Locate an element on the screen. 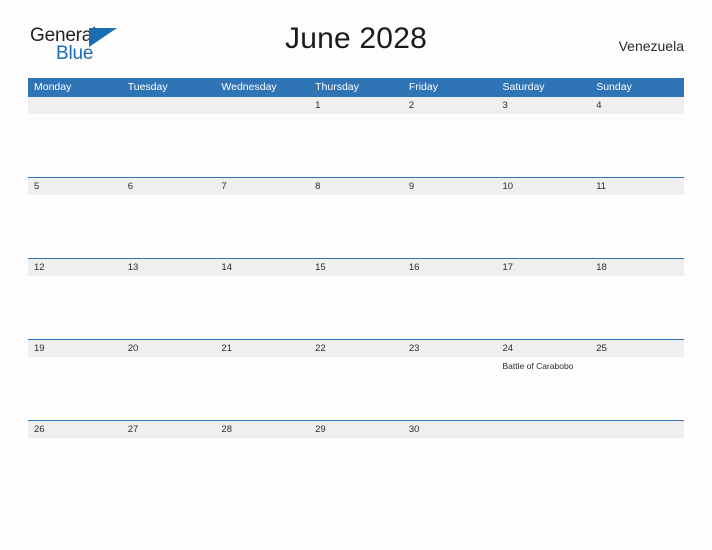  day-number: 16 is located at coordinates (414, 267).